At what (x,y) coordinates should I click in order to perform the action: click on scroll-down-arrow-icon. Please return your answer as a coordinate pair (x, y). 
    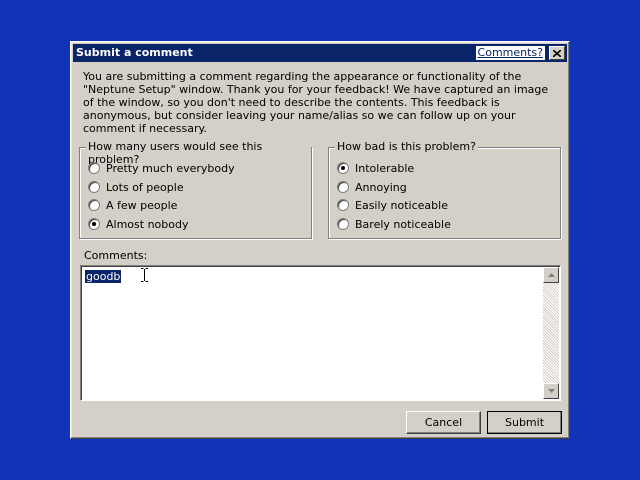
    Looking at the image, I should click on (551, 391).